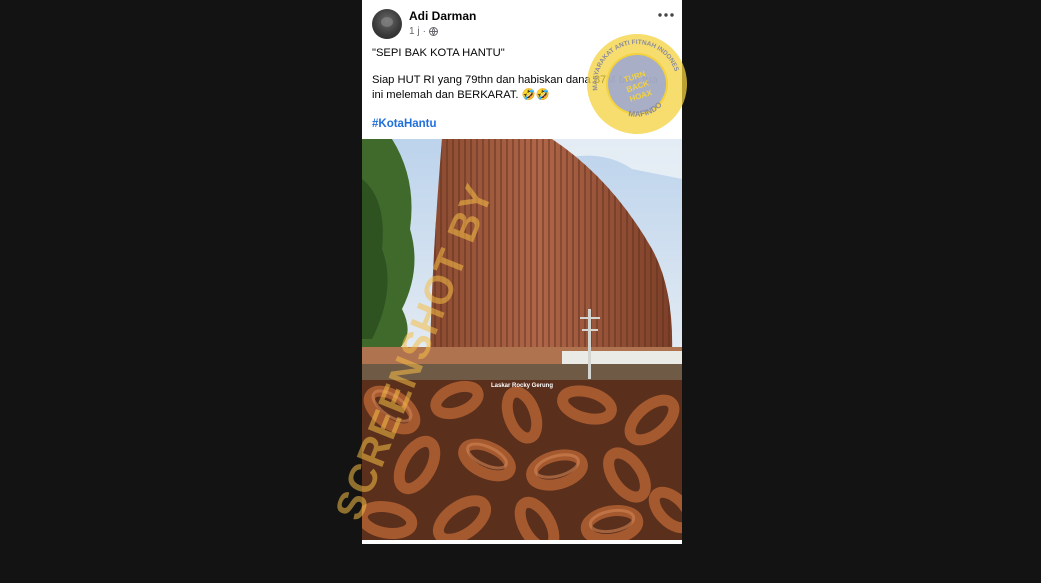 The image size is (1041, 583). What do you see at coordinates (666, 15) in the screenshot?
I see `more-options-icon` at bounding box center [666, 15].